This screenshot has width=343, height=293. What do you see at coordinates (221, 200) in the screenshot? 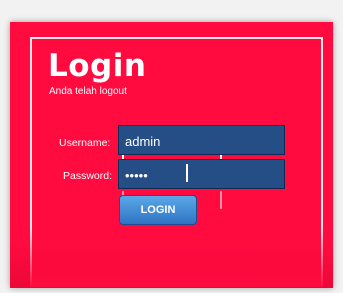
I see `divider` at bounding box center [221, 200].